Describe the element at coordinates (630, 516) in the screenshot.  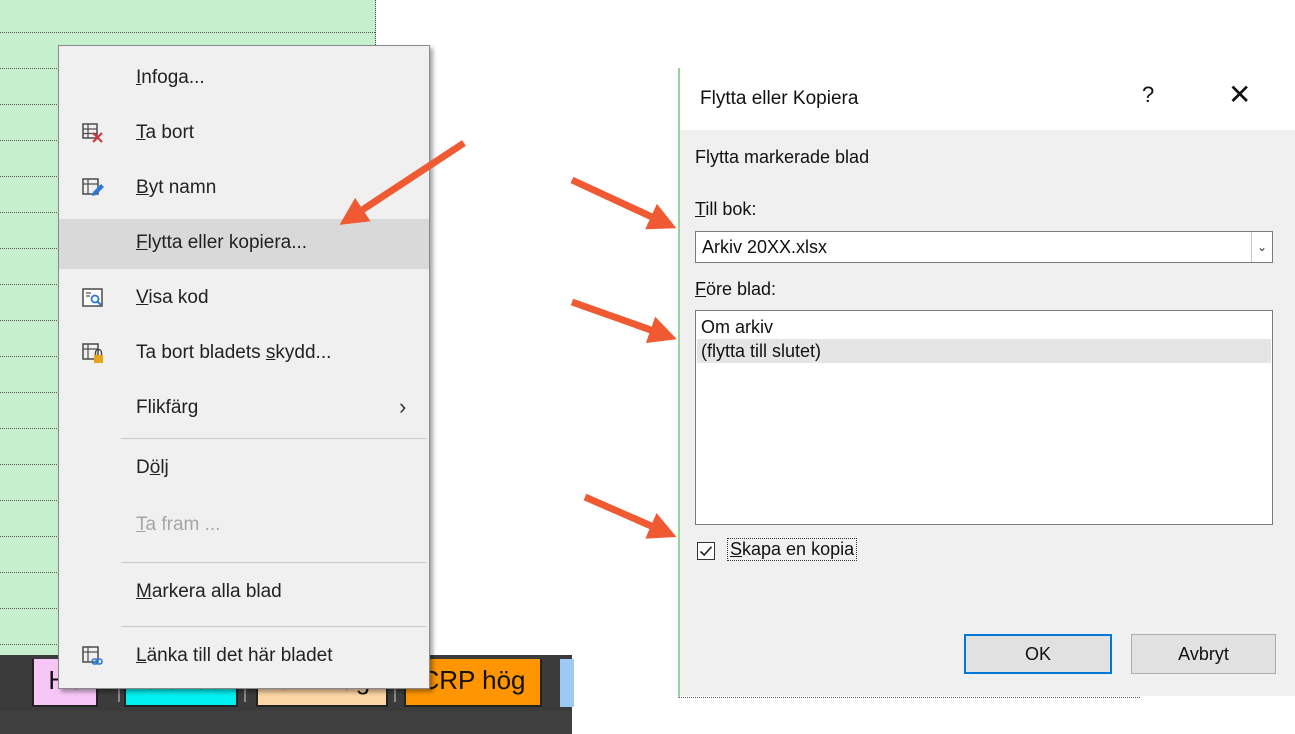
I see `arrow-to-copy-checkbox` at that location.